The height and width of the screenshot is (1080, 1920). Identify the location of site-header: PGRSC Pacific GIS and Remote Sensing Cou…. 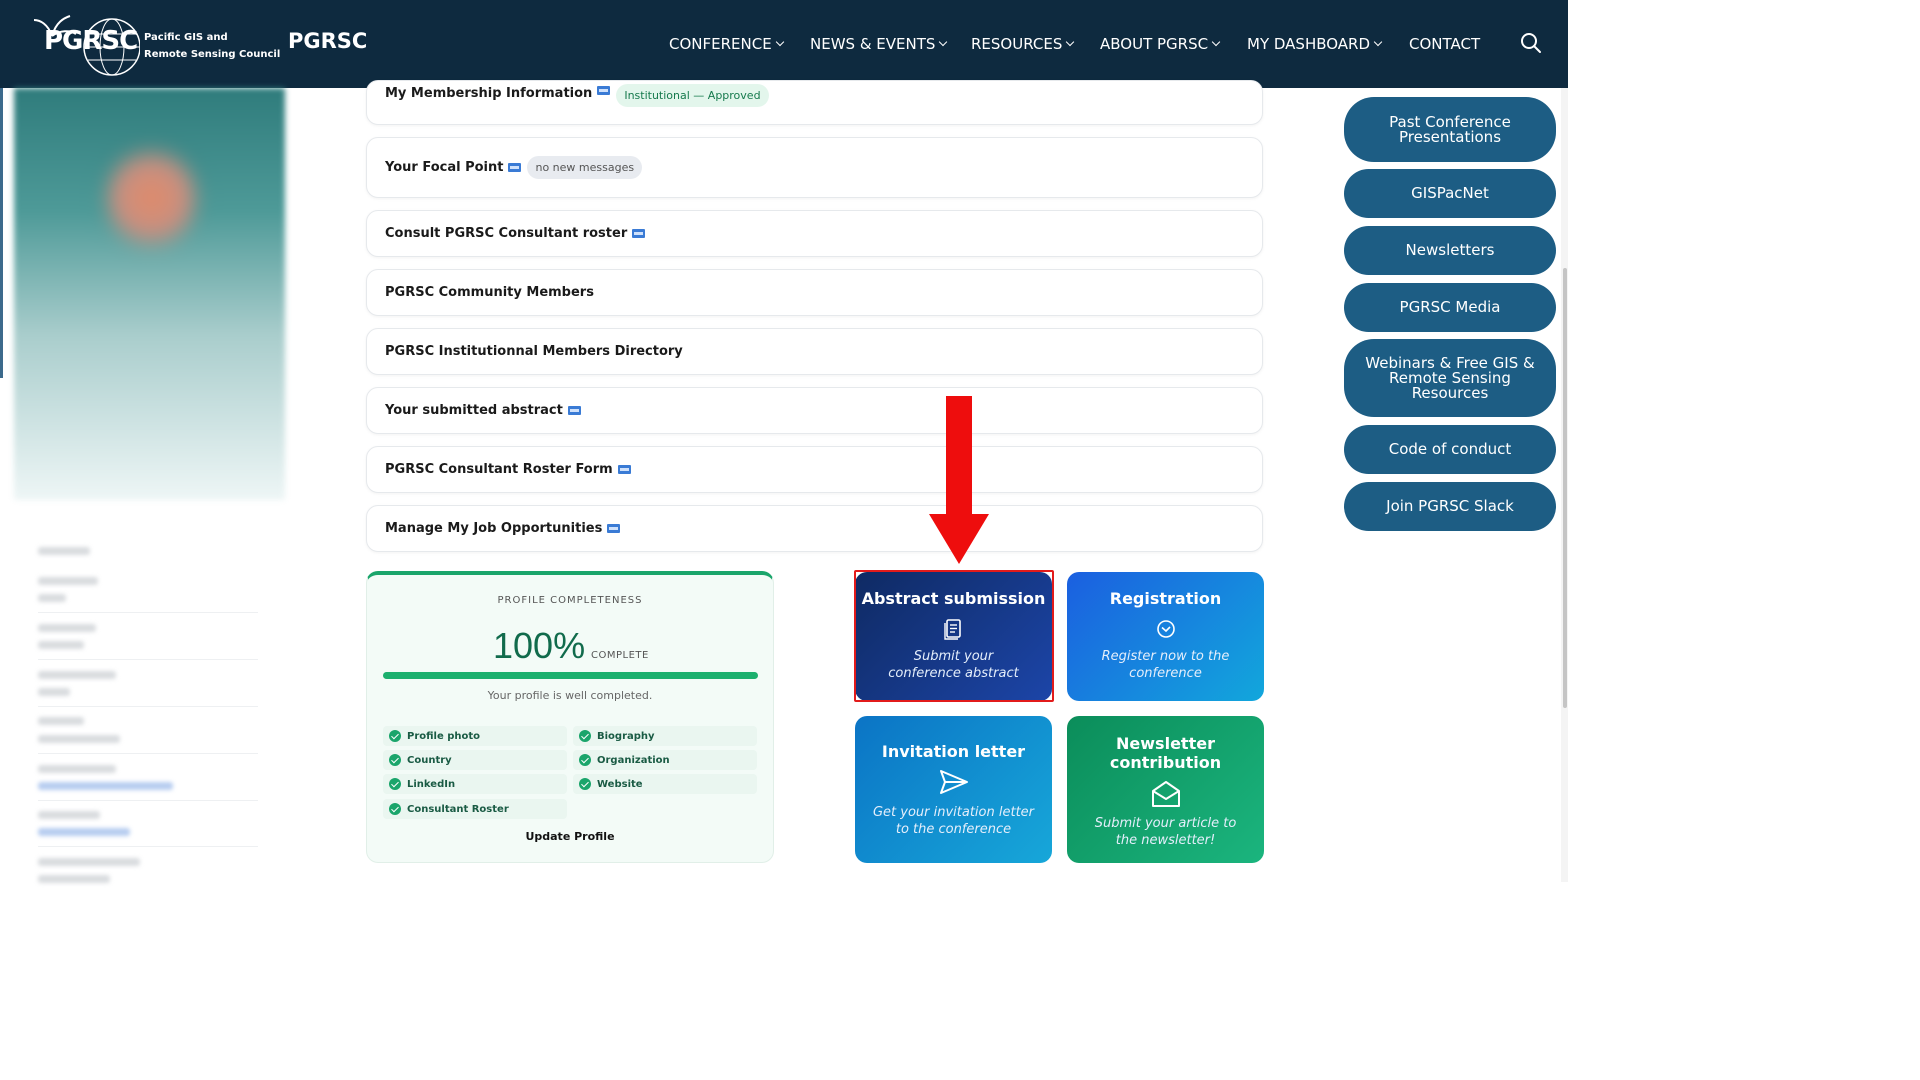
(784, 44).